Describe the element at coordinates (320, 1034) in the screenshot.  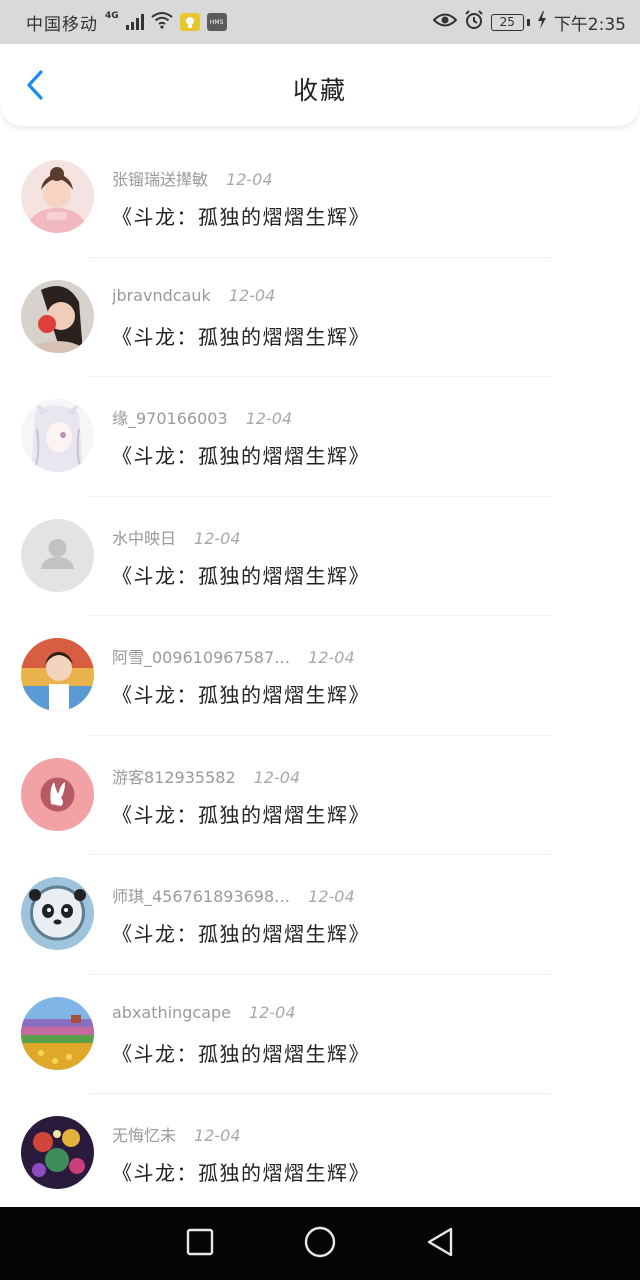
I see `list-item: abxathingcape 12-04 《斗龙：孤独的熠熠生辉》` at that location.